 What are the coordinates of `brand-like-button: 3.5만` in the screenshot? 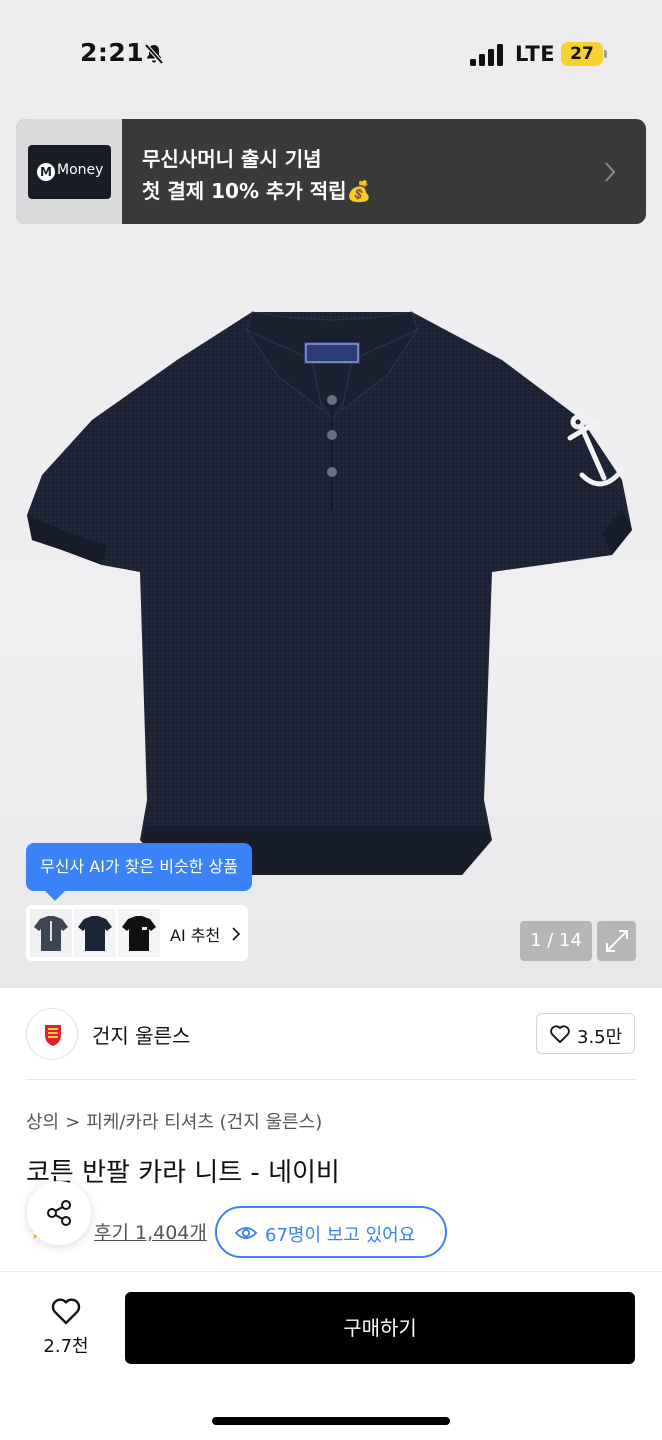 It's located at (585, 1033).